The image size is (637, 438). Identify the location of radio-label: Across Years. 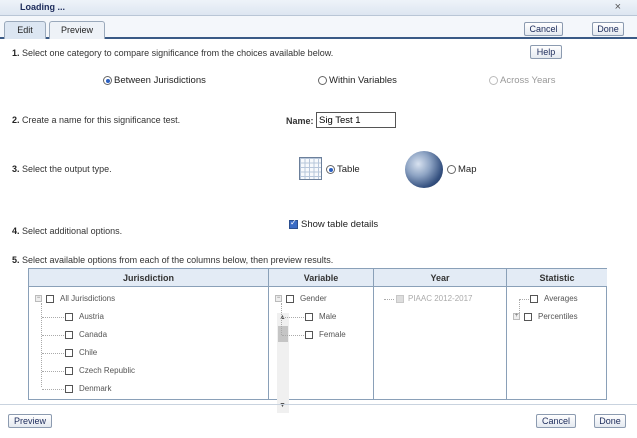
(528, 80).